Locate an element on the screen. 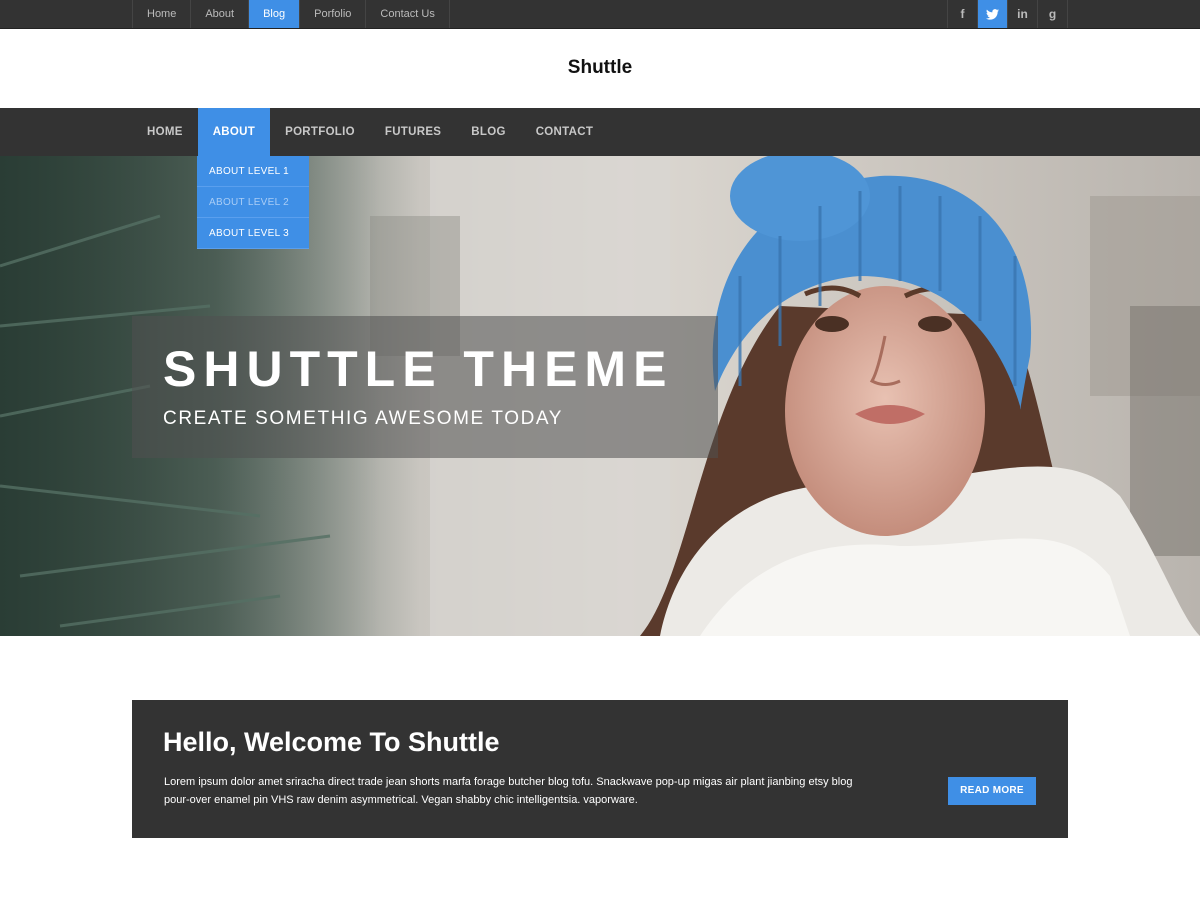  site-header: Shuttle is located at coordinates (600, 68).